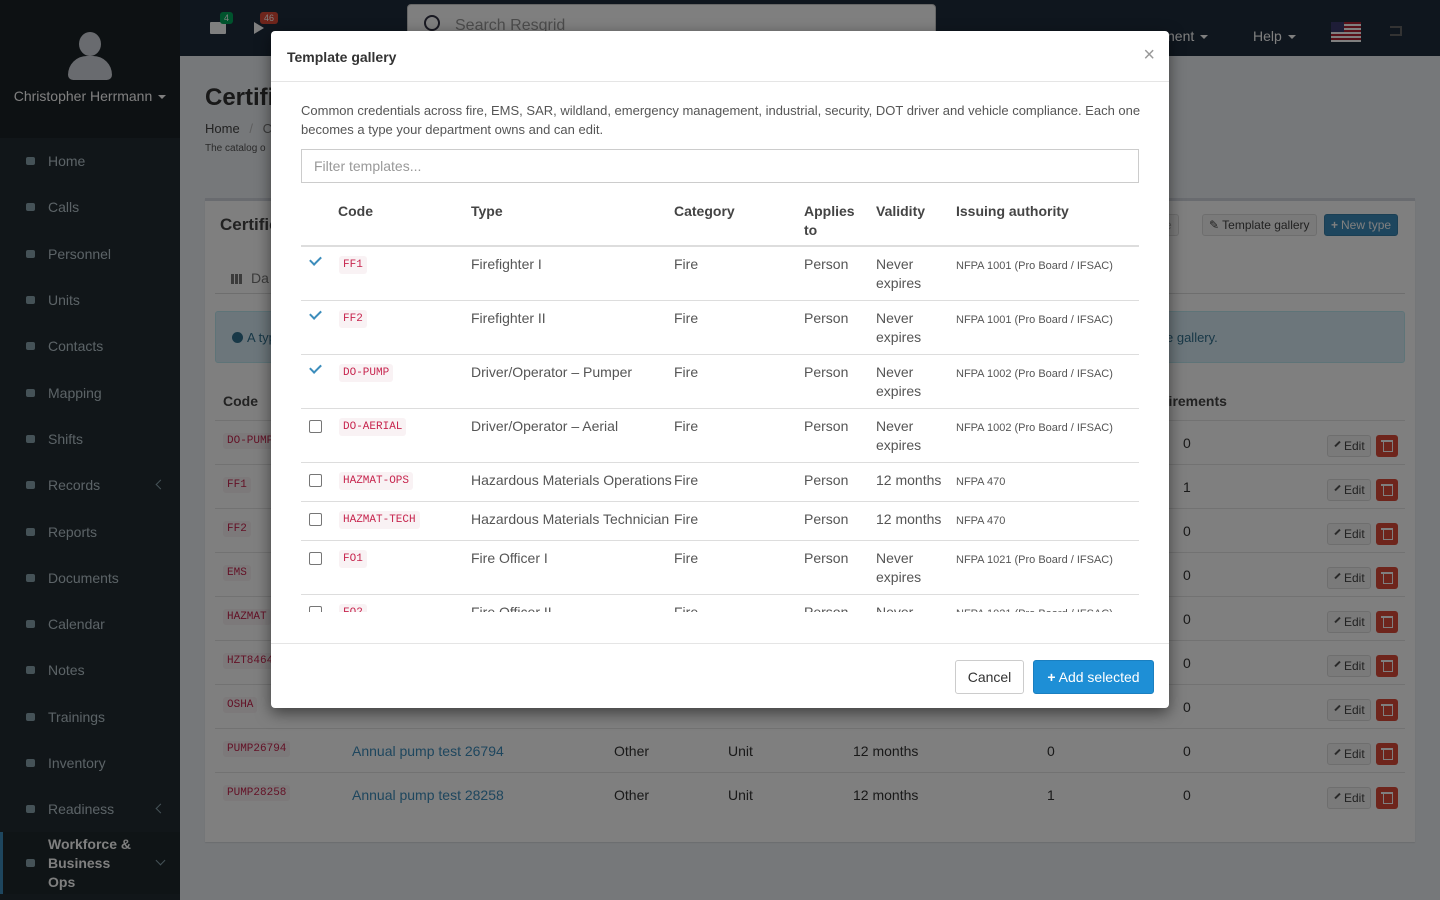  What do you see at coordinates (376, 481) in the screenshot?
I see `template-code: HAZMAT-OPS` at bounding box center [376, 481].